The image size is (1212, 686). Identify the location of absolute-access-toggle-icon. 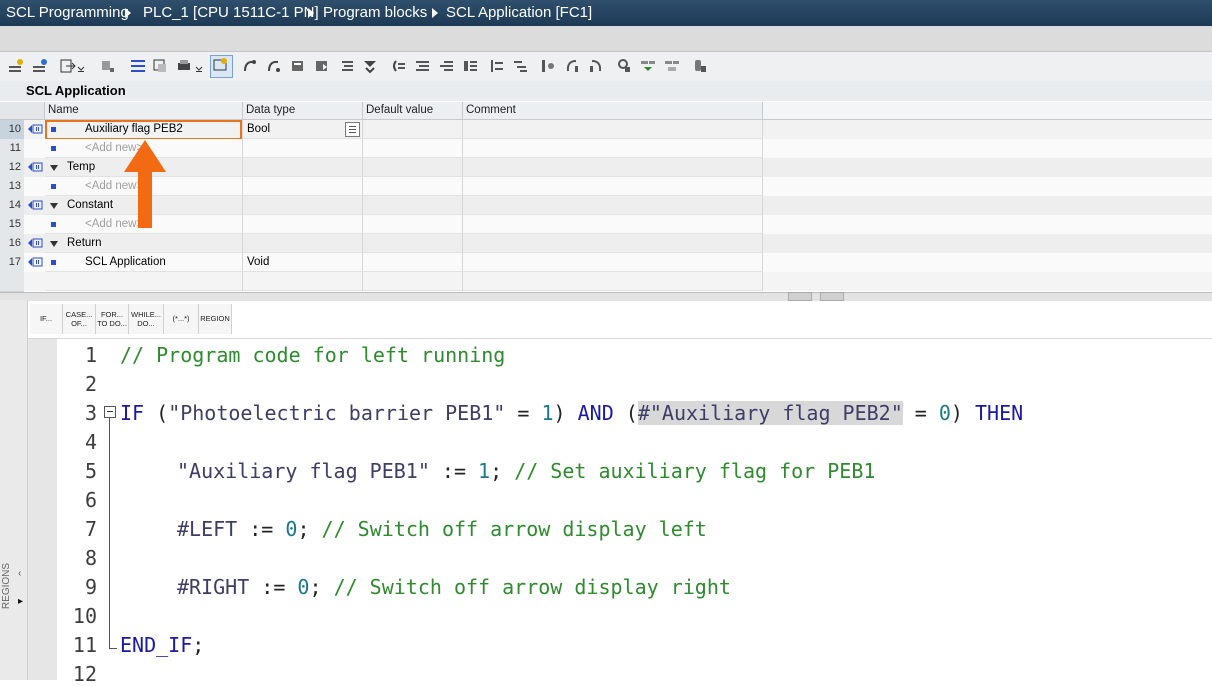
(221, 66).